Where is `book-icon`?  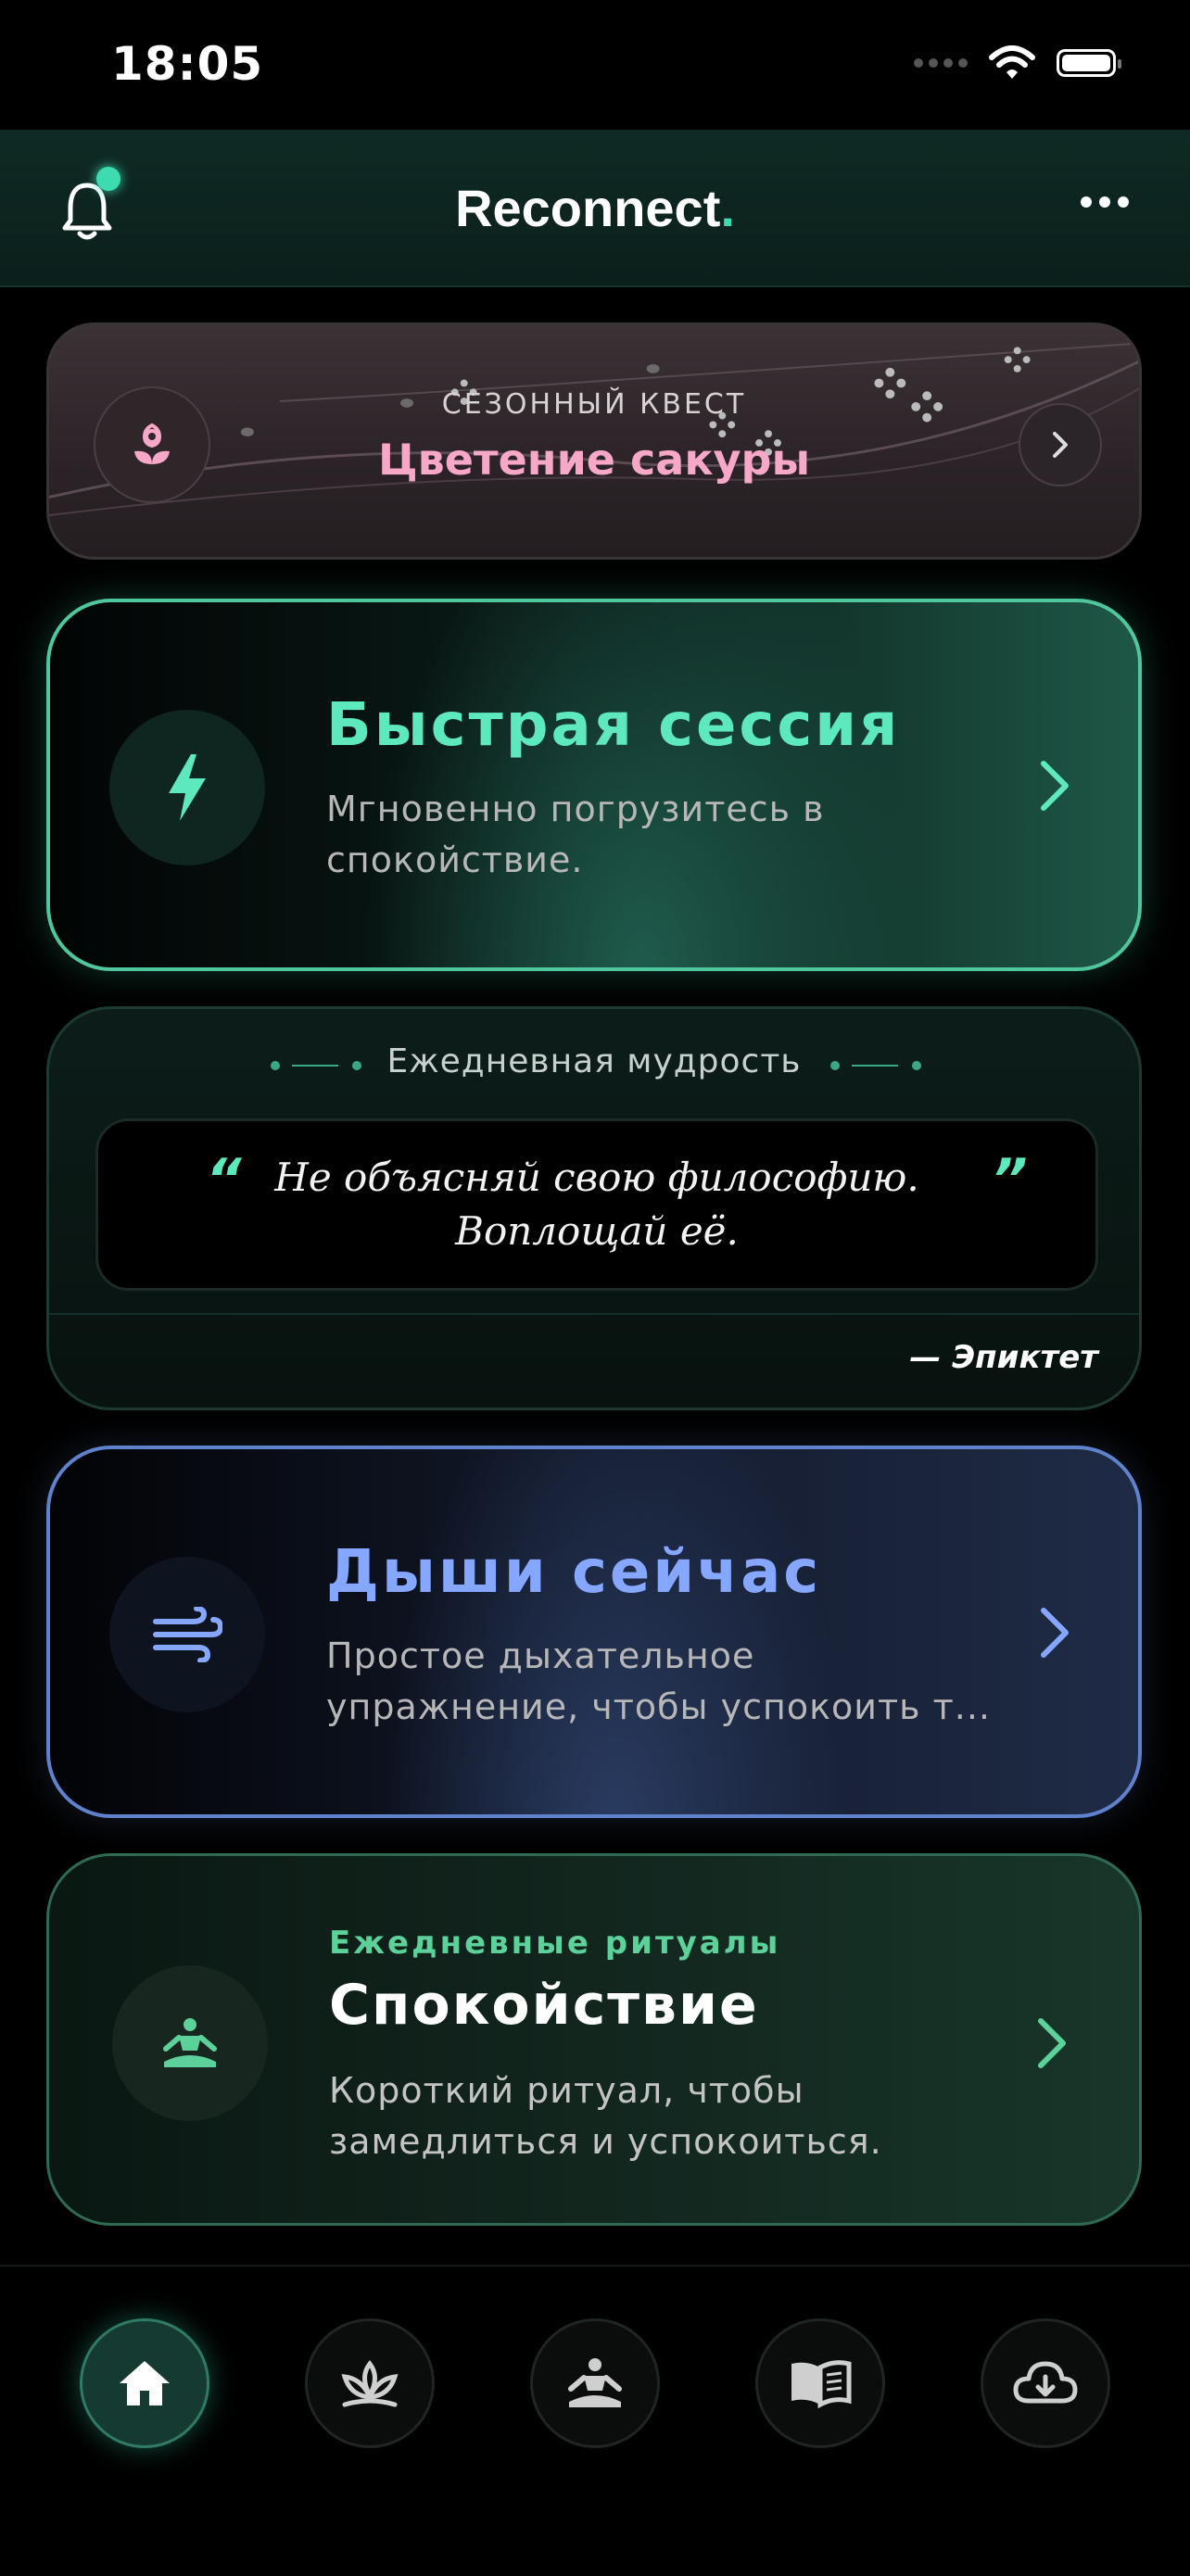 book-icon is located at coordinates (821, 2384).